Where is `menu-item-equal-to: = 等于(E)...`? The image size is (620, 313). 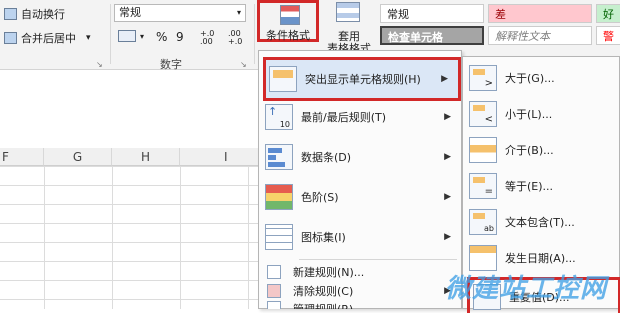
menu-item-equal-to: = 等于(E)... is located at coordinates (541, 186).